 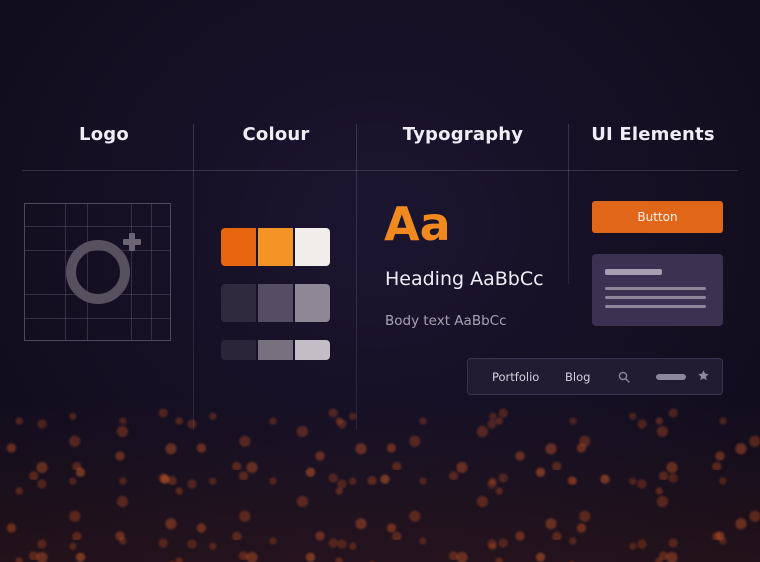 What do you see at coordinates (446, 321) in the screenshot?
I see `typography-body-sample: Body text AaBbCc` at bounding box center [446, 321].